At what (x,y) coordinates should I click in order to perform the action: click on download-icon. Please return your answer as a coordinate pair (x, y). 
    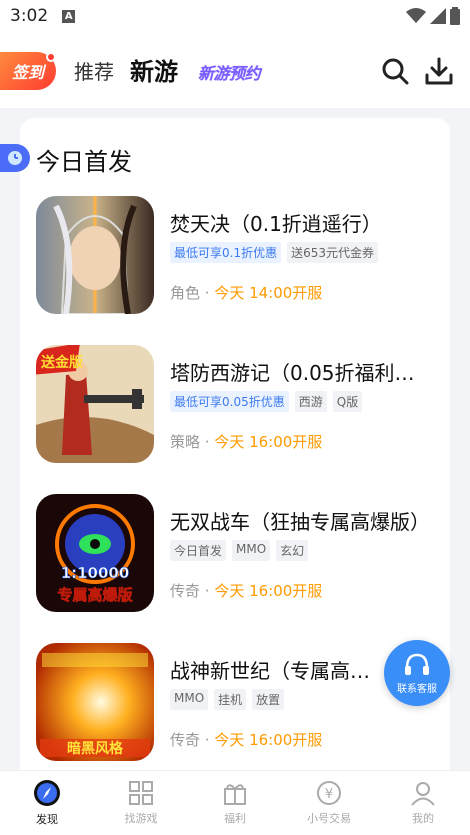
    Looking at the image, I should click on (439, 71).